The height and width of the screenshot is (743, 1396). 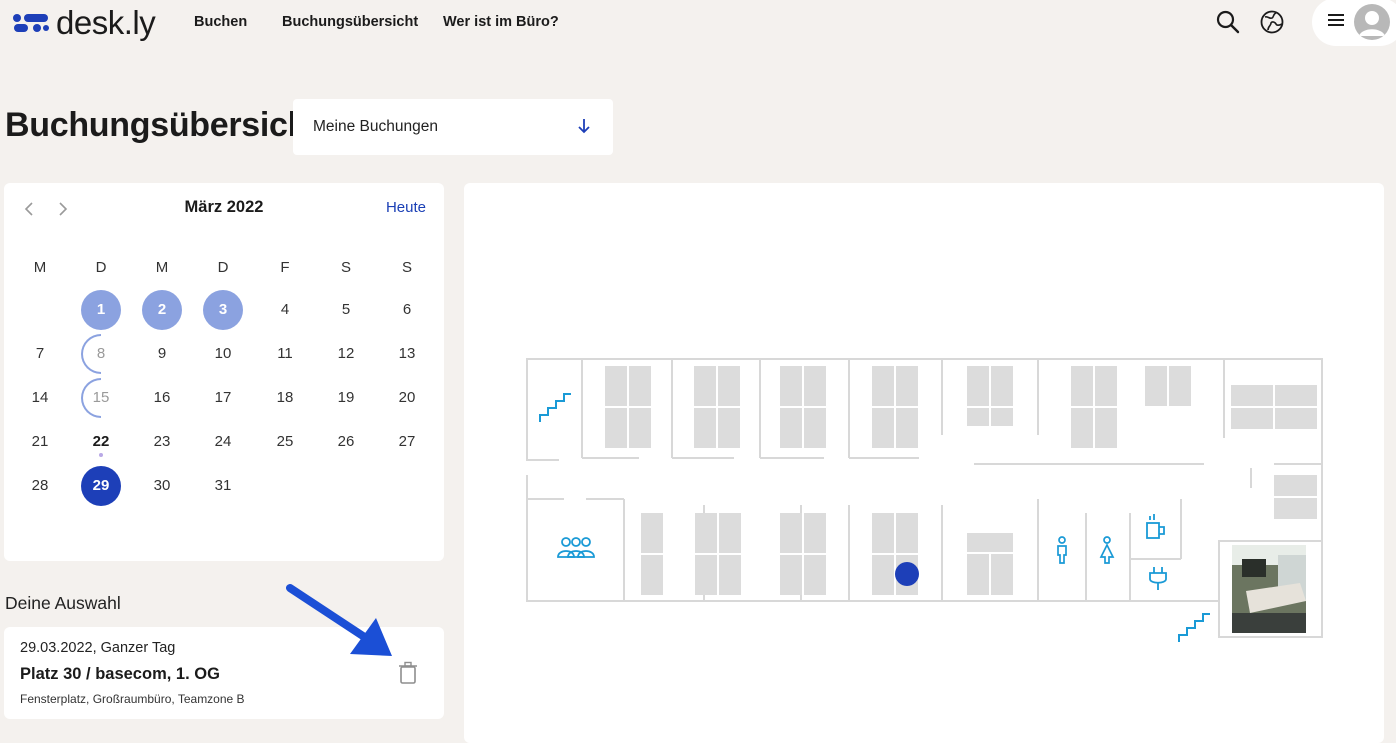 What do you see at coordinates (576, 547) in the screenshot?
I see `meeting-room-people-icon` at bounding box center [576, 547].